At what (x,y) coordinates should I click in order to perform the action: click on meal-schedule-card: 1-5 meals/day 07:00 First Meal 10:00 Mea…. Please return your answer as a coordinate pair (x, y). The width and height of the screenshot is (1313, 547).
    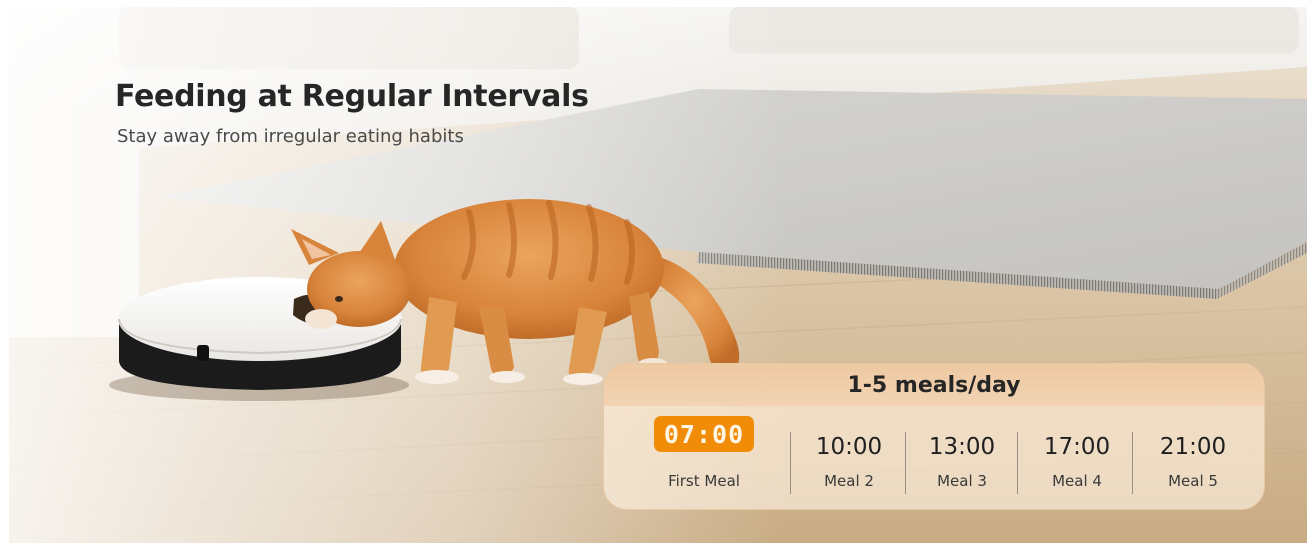
    Looking at the image, I should click on (934, 436).